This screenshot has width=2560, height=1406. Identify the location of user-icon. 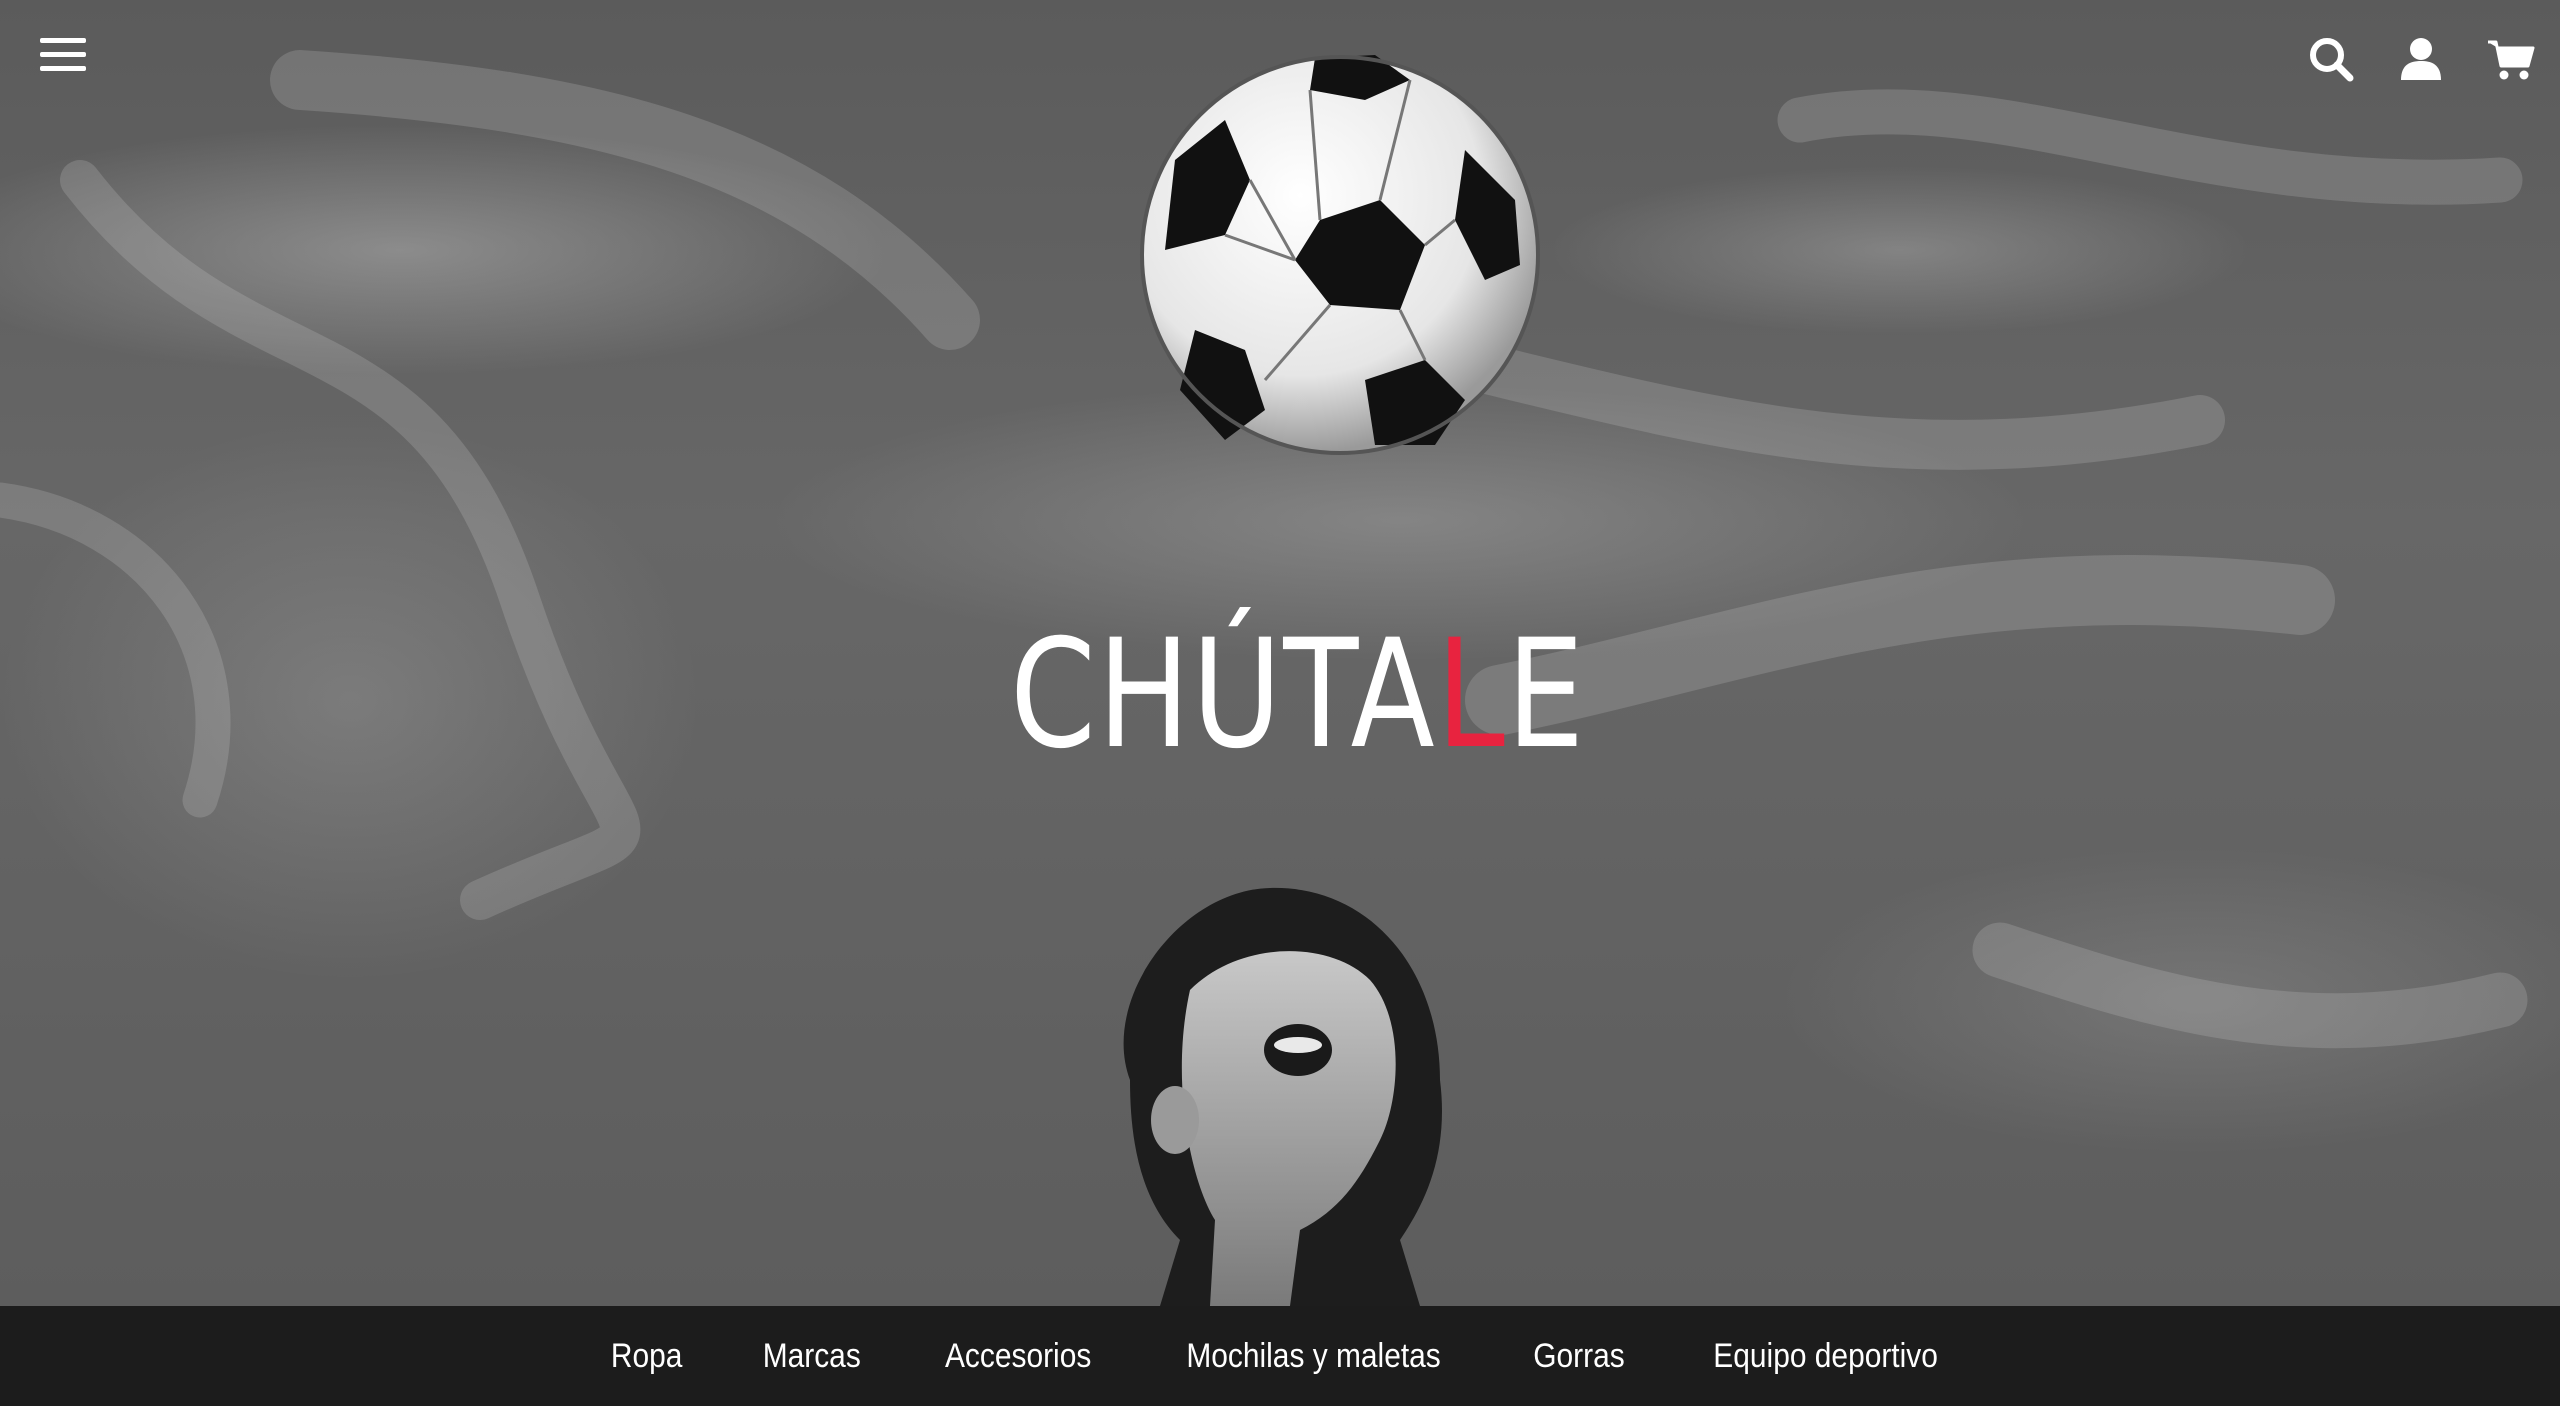
(2421, 59).